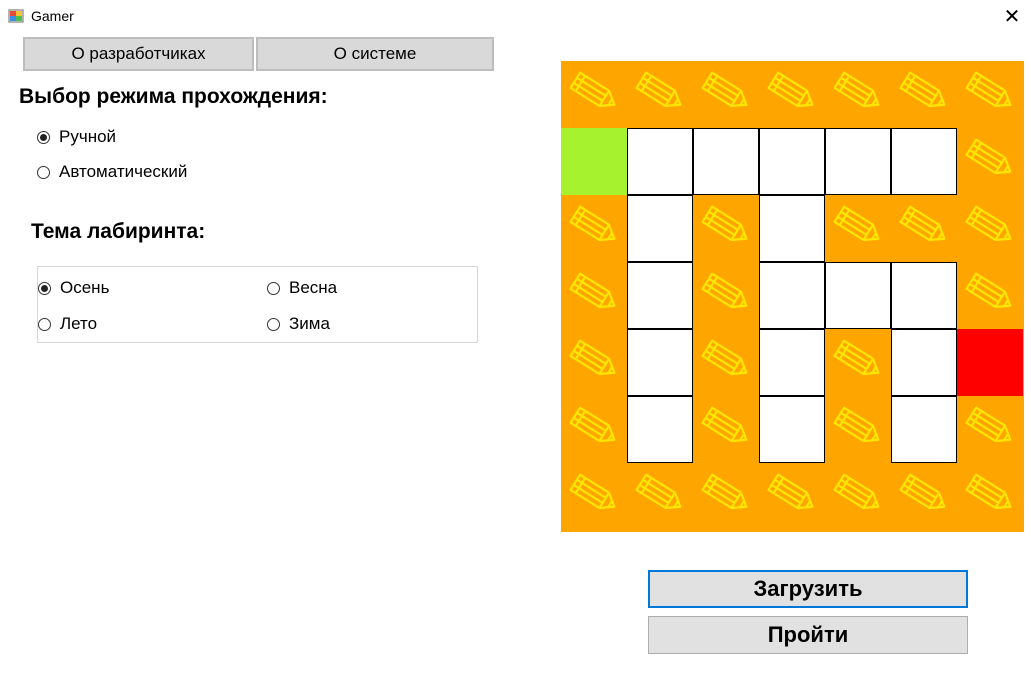 The width and height of the screenshot is (1031, 677). Describe the element at coordinates (85, 287) in the screenshot. I see `theme-radio-label: Осень` at that location.